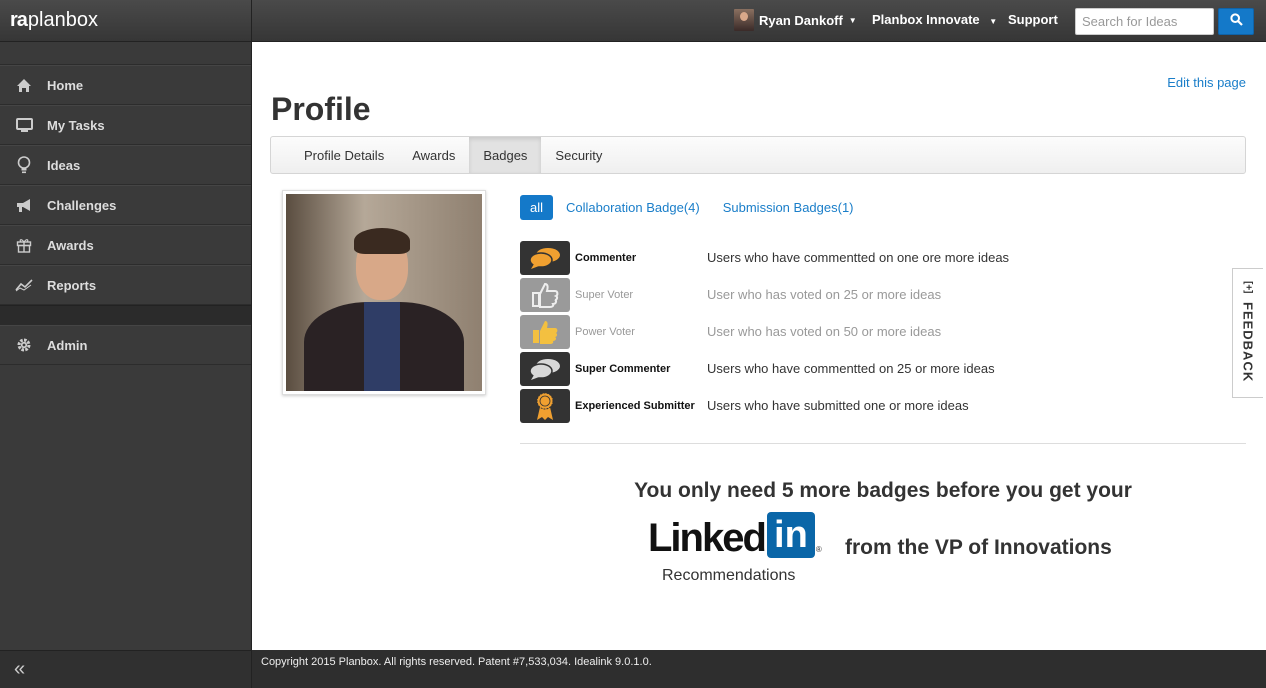 Image resolution: width=1266 pixels, height=688 pixels. Describe the element at coordinates (1033, 19) in the screenshot. I see `support-link: Support` at that location.